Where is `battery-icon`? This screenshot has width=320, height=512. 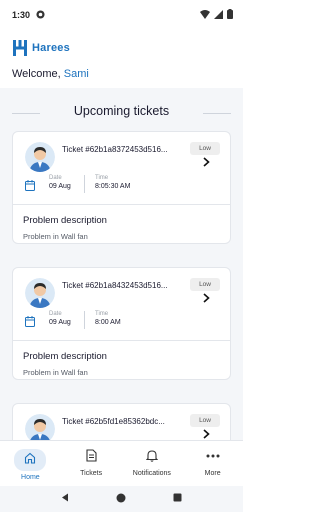 battery-icon is located at coordinates (230, 15).